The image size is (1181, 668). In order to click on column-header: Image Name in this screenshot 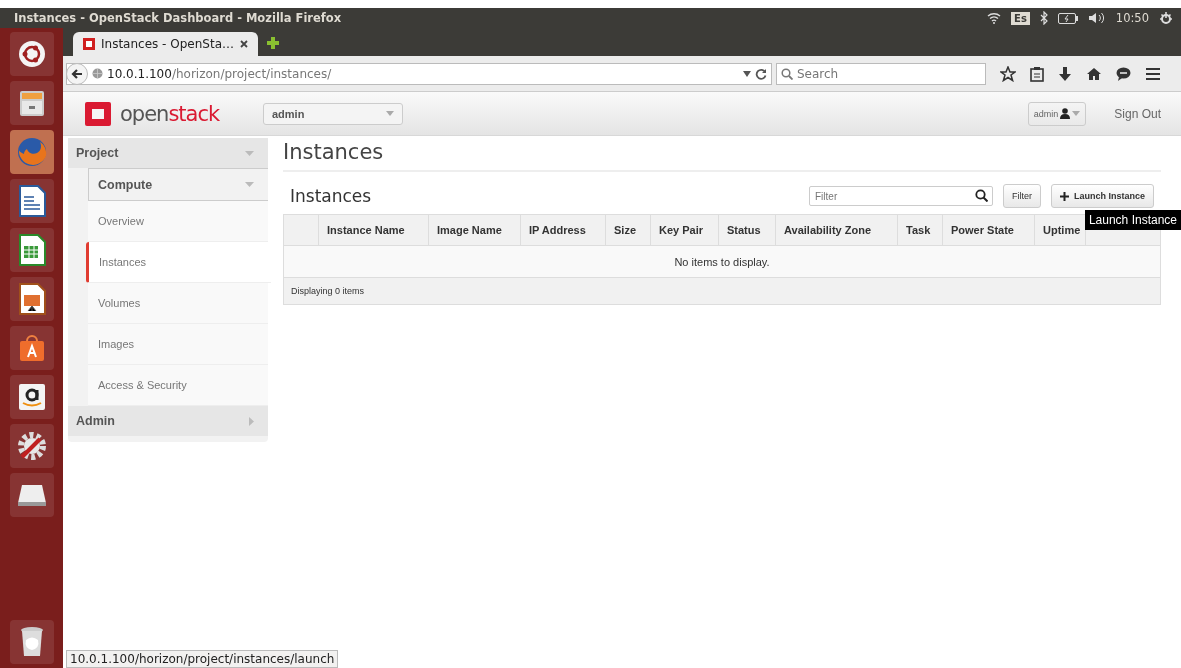, I will do `click(474, 230)`.